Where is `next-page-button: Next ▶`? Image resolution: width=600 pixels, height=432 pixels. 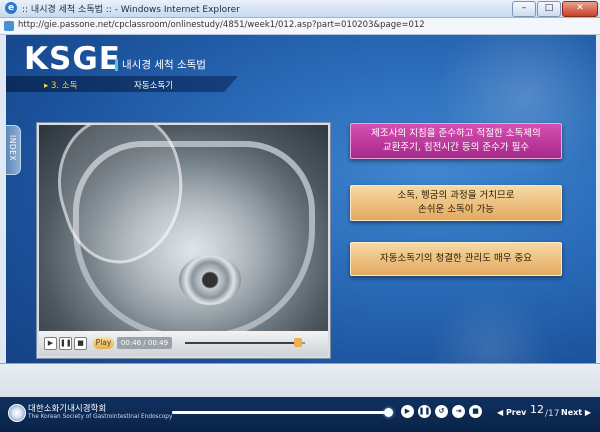
next-page-button: Next ▶ is located at coordinates (576, 412).